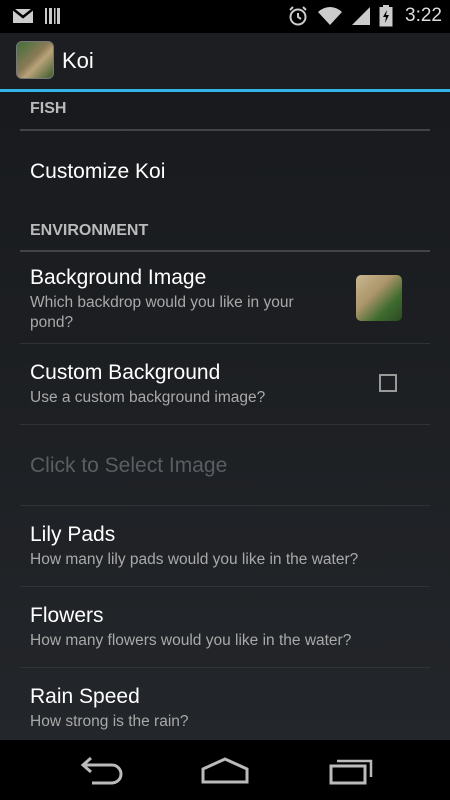 The width and height of the screenshot is (450, 800). I want to click on pref-title: Custom Background, so click(125, 372).